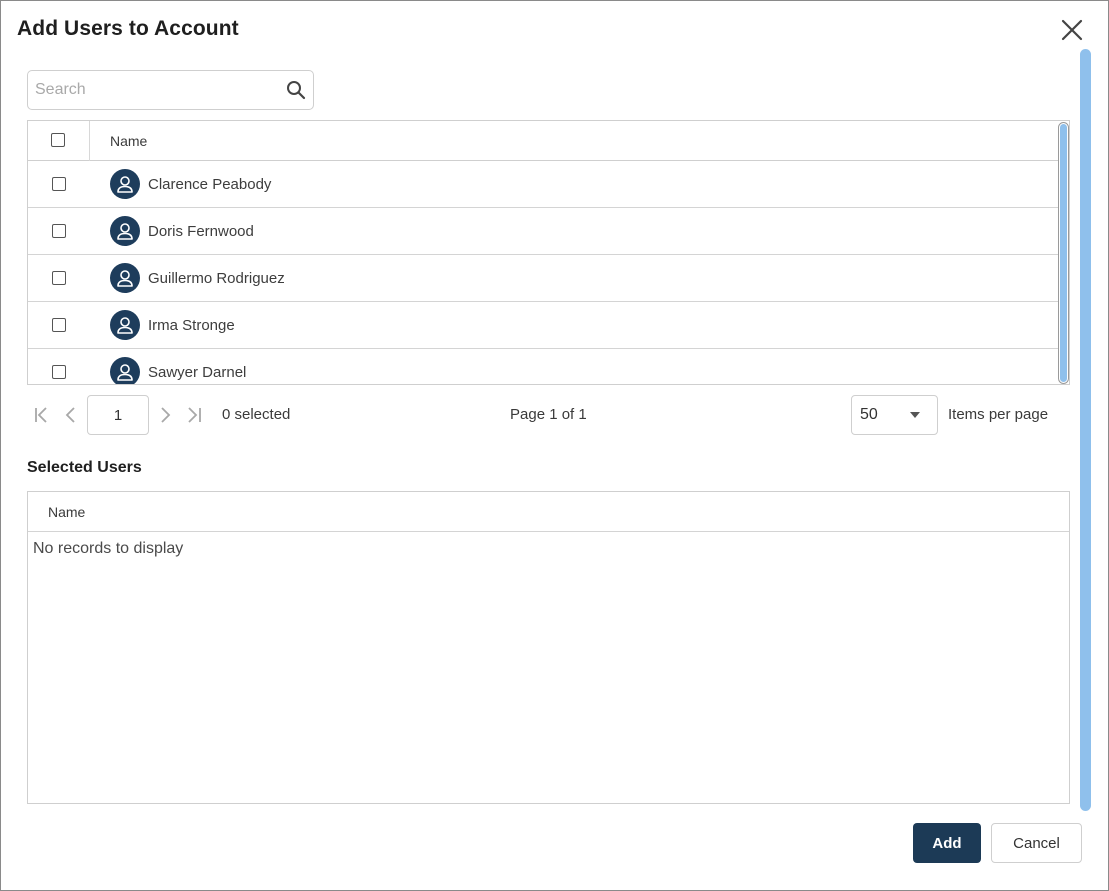 The width and height of the screenshot is (1109, 891). Describe the element at coordinates (197, 372) in the screenshot. I see `user-name: Sawyer Darnel` at that location.